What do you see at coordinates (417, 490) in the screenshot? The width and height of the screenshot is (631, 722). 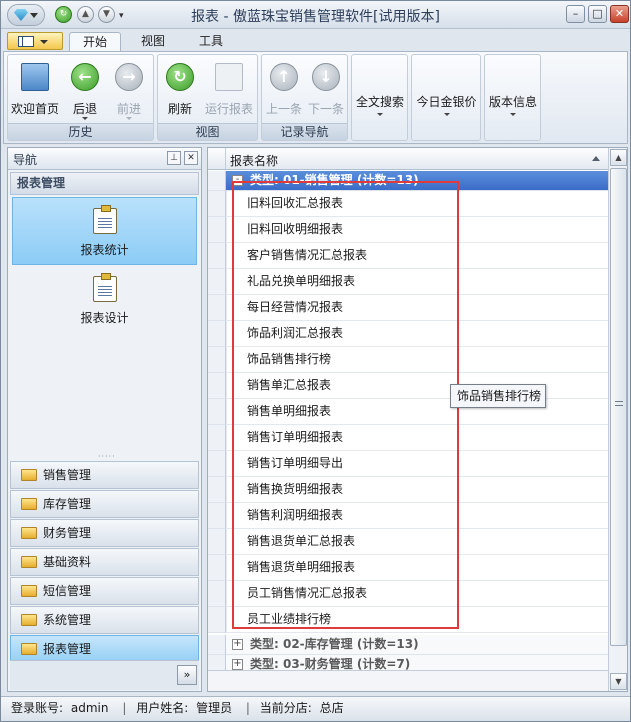 I see `table-row: 销售换货明细报表` at bounding box center [417, 490].